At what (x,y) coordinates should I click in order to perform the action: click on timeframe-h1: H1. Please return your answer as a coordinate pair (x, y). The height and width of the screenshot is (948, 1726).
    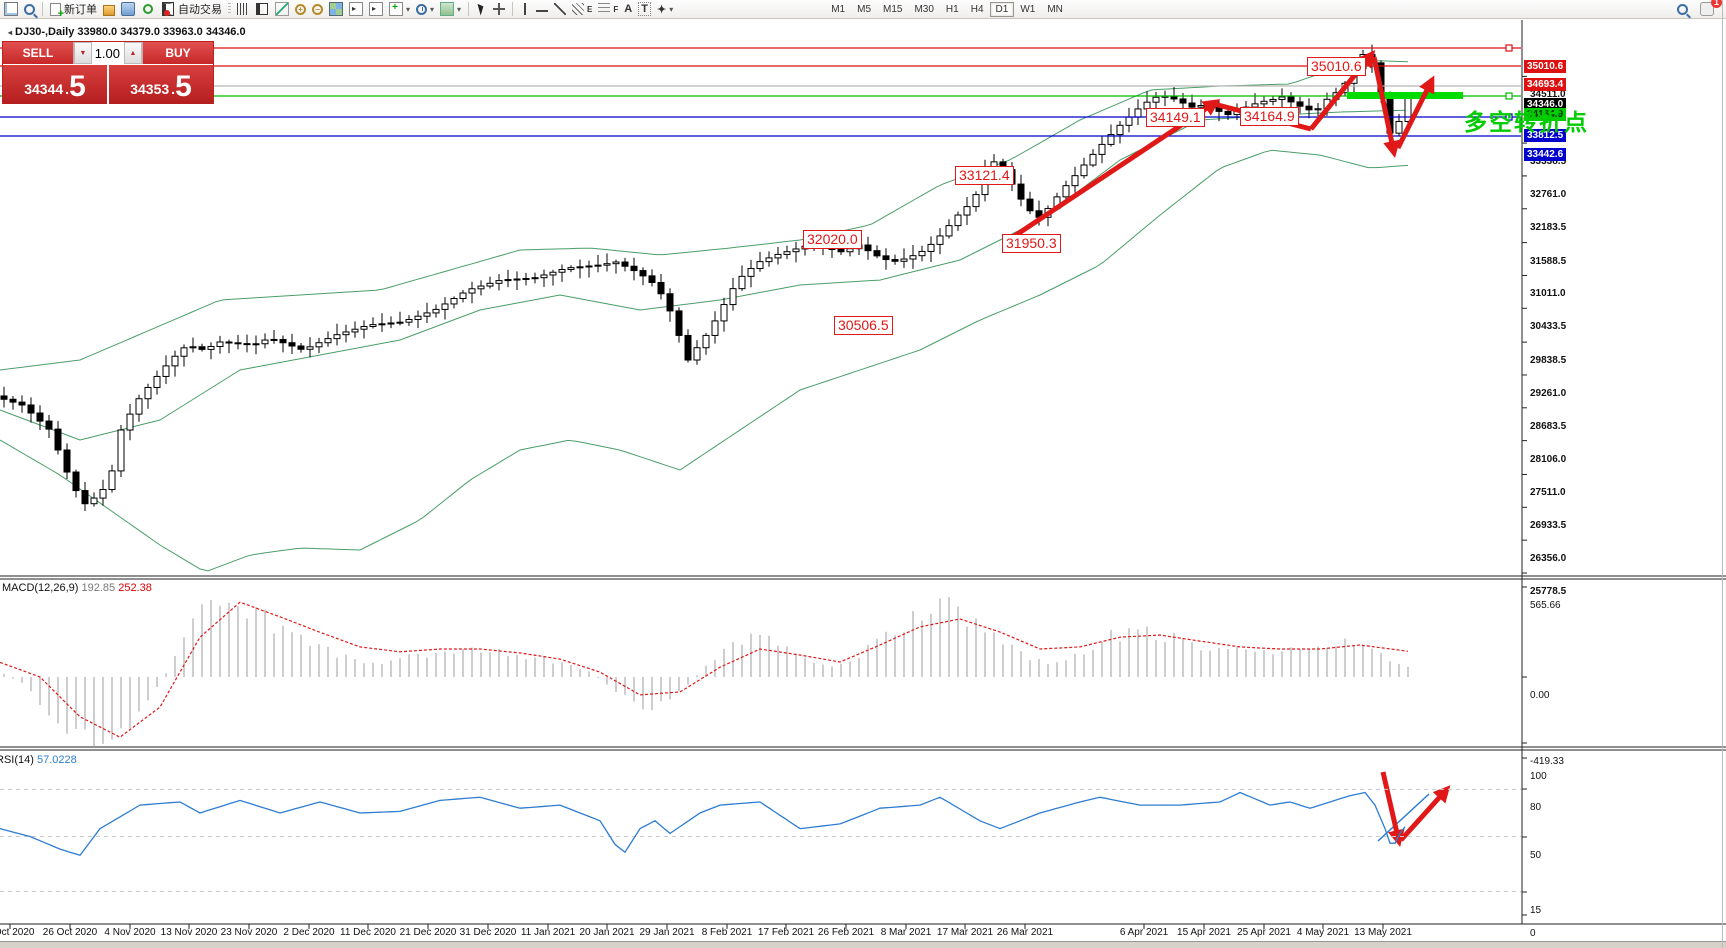
    Looking at the image, I should click on (952, 9).